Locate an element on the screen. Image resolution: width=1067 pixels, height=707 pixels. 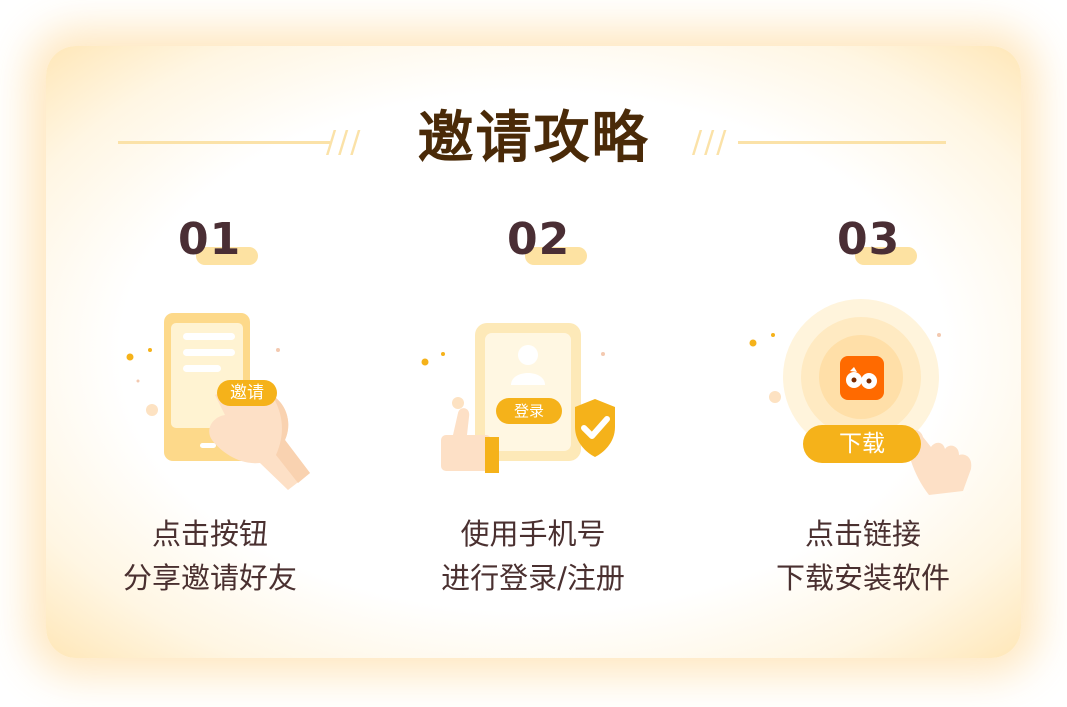
chick-face-icon is located at coordinates (861, 378).